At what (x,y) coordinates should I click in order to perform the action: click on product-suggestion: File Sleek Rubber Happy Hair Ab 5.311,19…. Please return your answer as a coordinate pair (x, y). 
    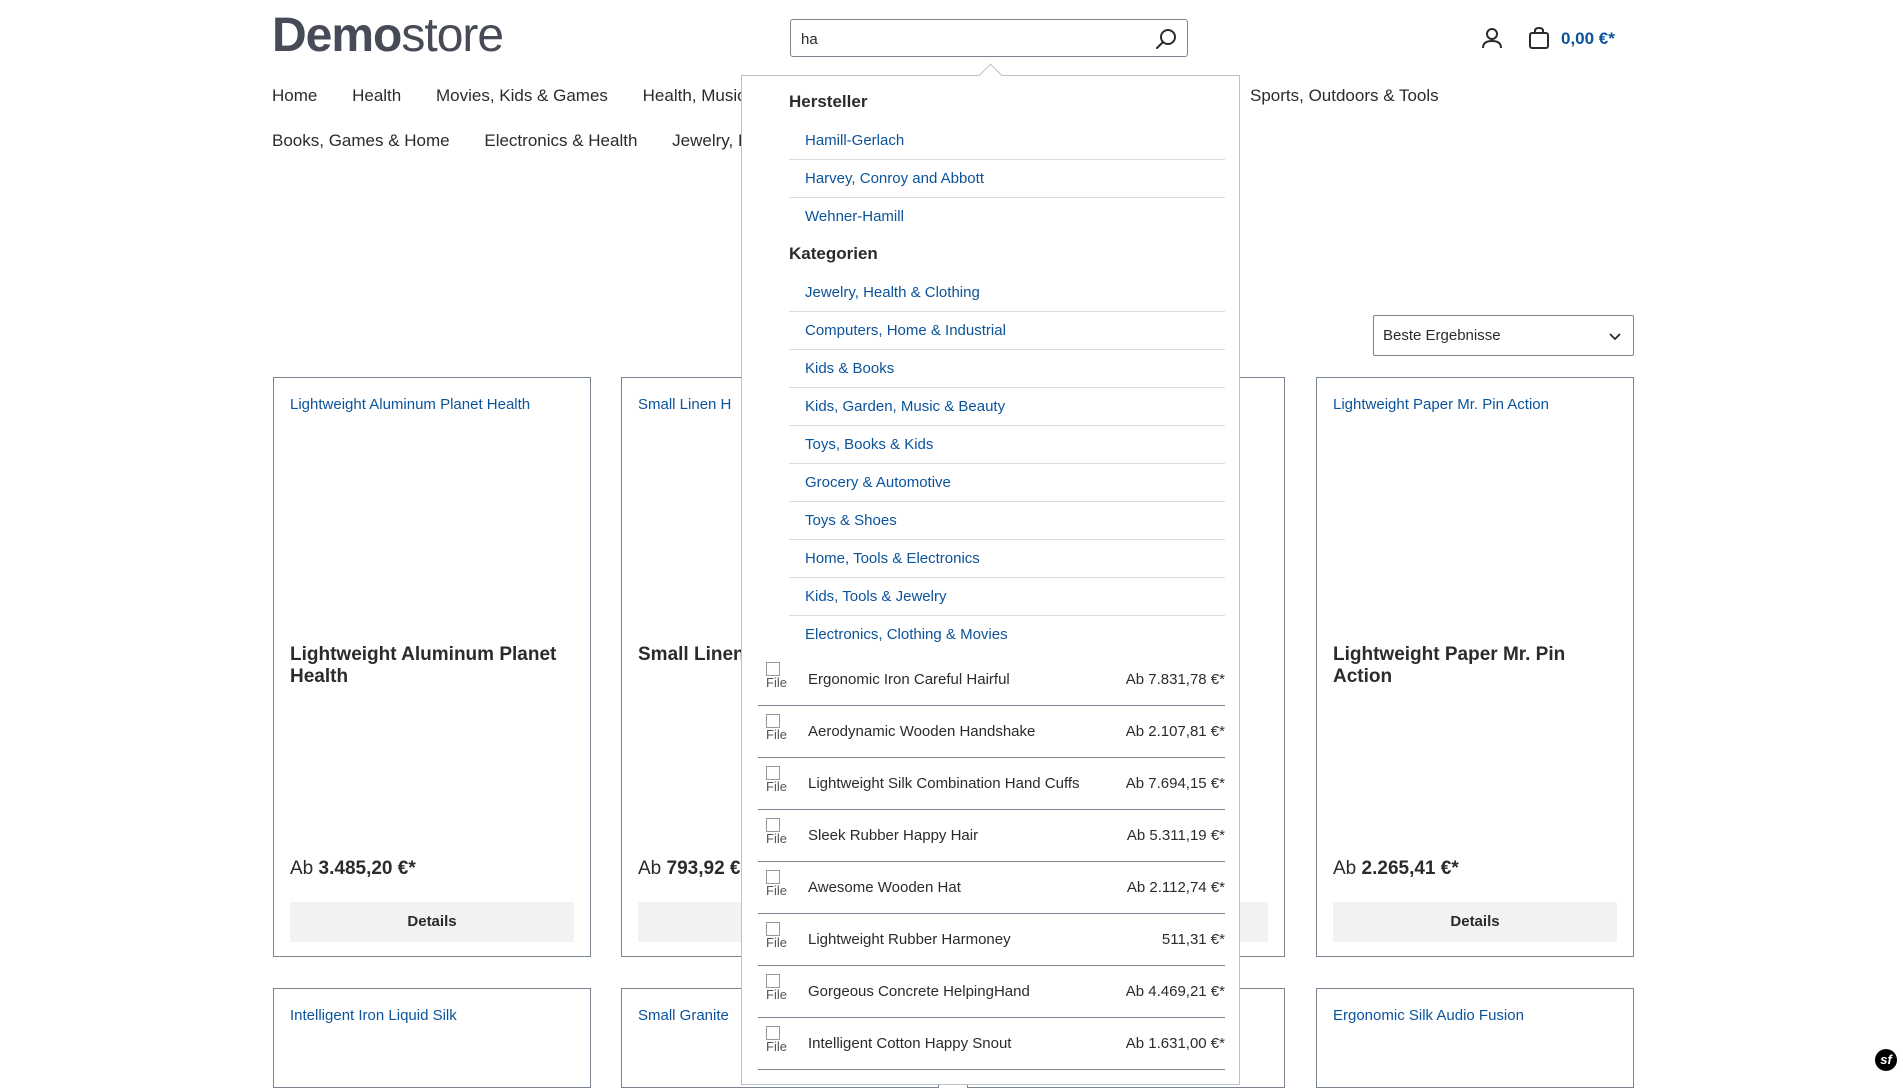
    Looking at the image, I should click on (991, 836).